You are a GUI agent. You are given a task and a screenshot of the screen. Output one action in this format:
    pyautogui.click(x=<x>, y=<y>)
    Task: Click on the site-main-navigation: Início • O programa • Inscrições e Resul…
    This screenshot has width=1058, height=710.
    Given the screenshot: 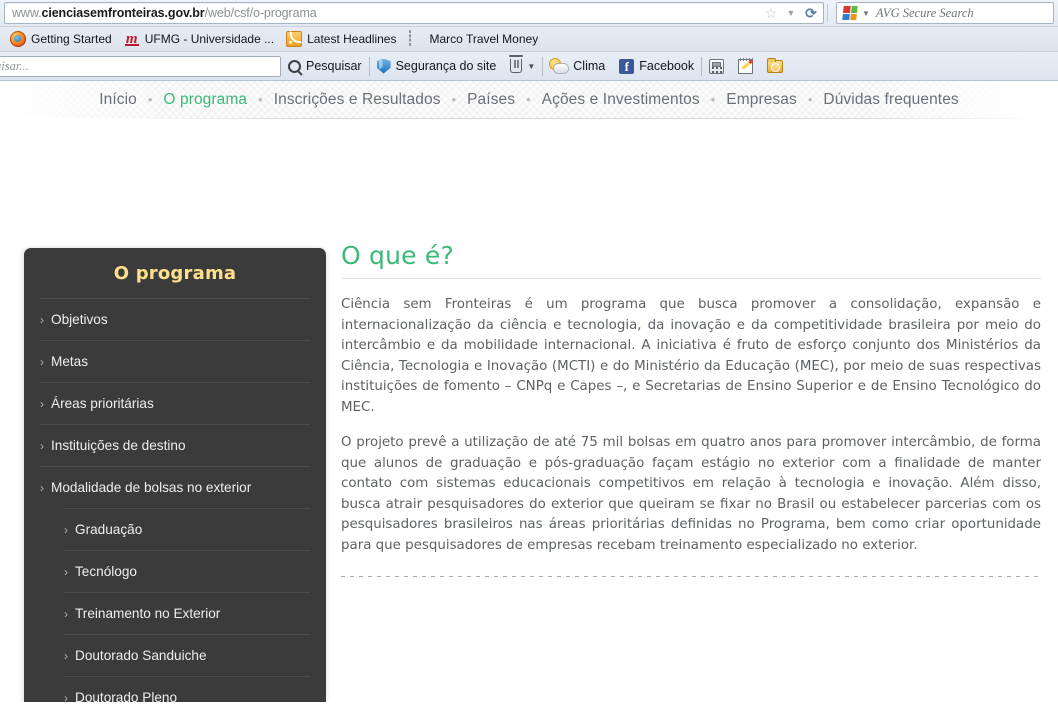 What is the action you would take?
    pyautogui.click(x=529, y=99)
    